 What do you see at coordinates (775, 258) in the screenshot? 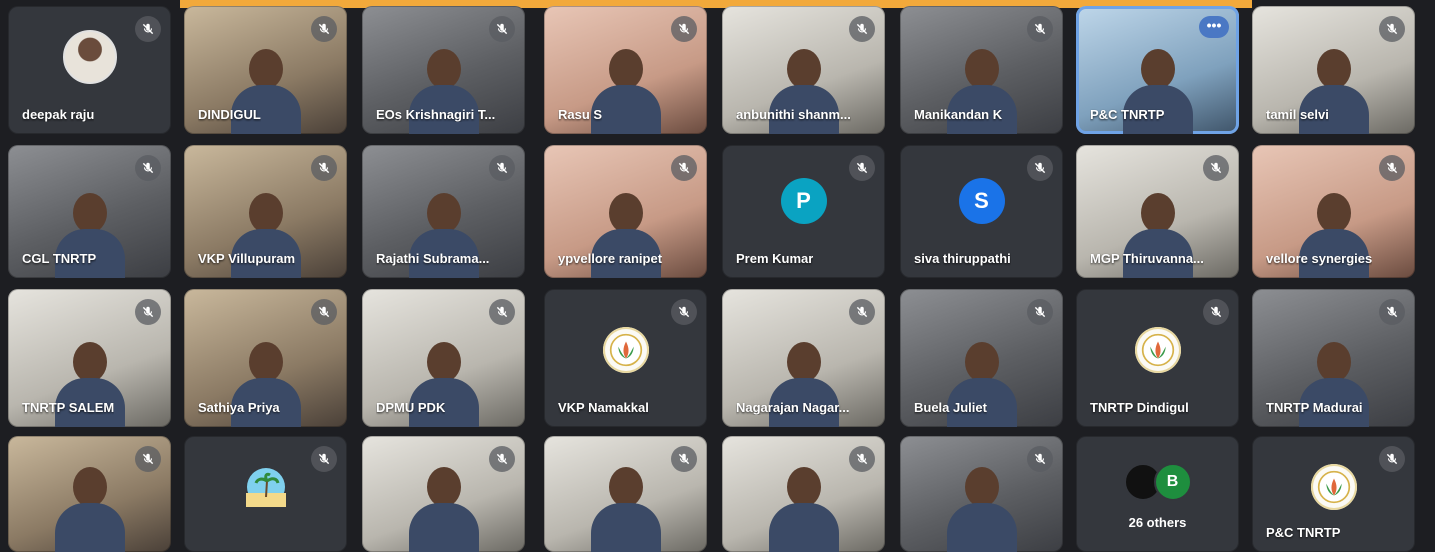
I see `participant-name: Prem Kumar` at bounding box center [775, 258].